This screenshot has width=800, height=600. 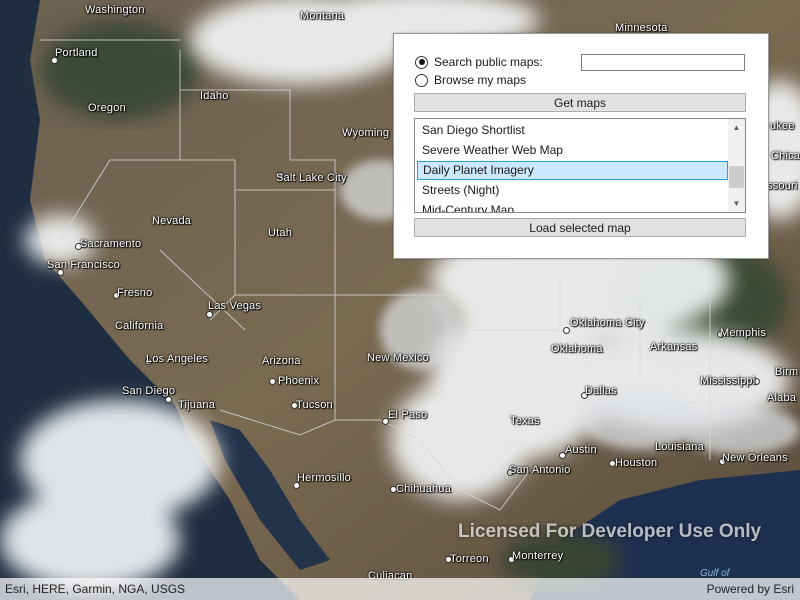 I want to click on scroll-up-icon: ▲, so click(x=736, y=127).